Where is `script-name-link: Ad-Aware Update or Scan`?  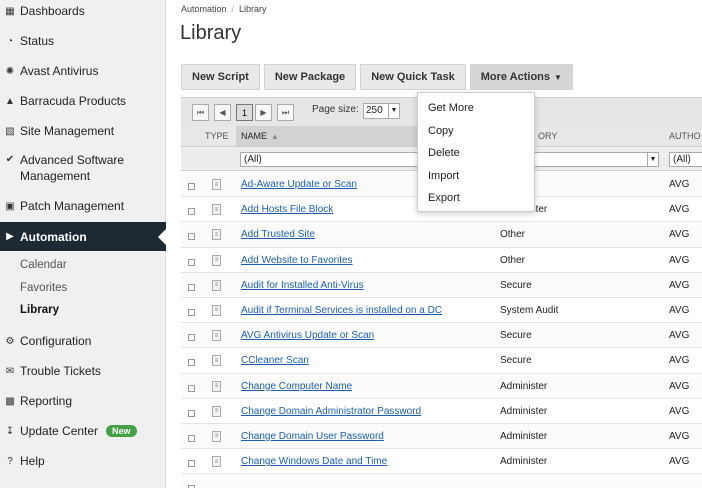
script-name-link: Ad-Aware Update or Scan is located at coordinates (299, 184).